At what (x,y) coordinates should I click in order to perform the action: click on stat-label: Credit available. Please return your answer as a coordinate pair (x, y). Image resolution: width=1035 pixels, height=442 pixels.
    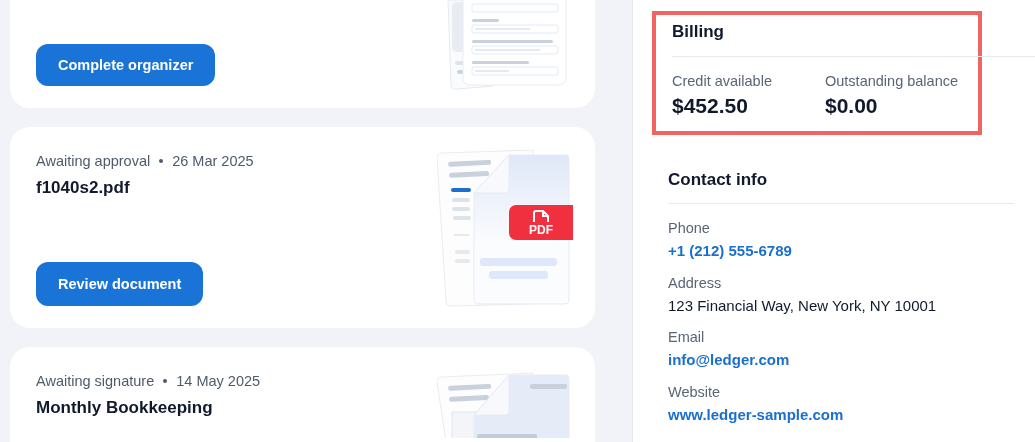
    Looking at the image, I should click on (722, 81).